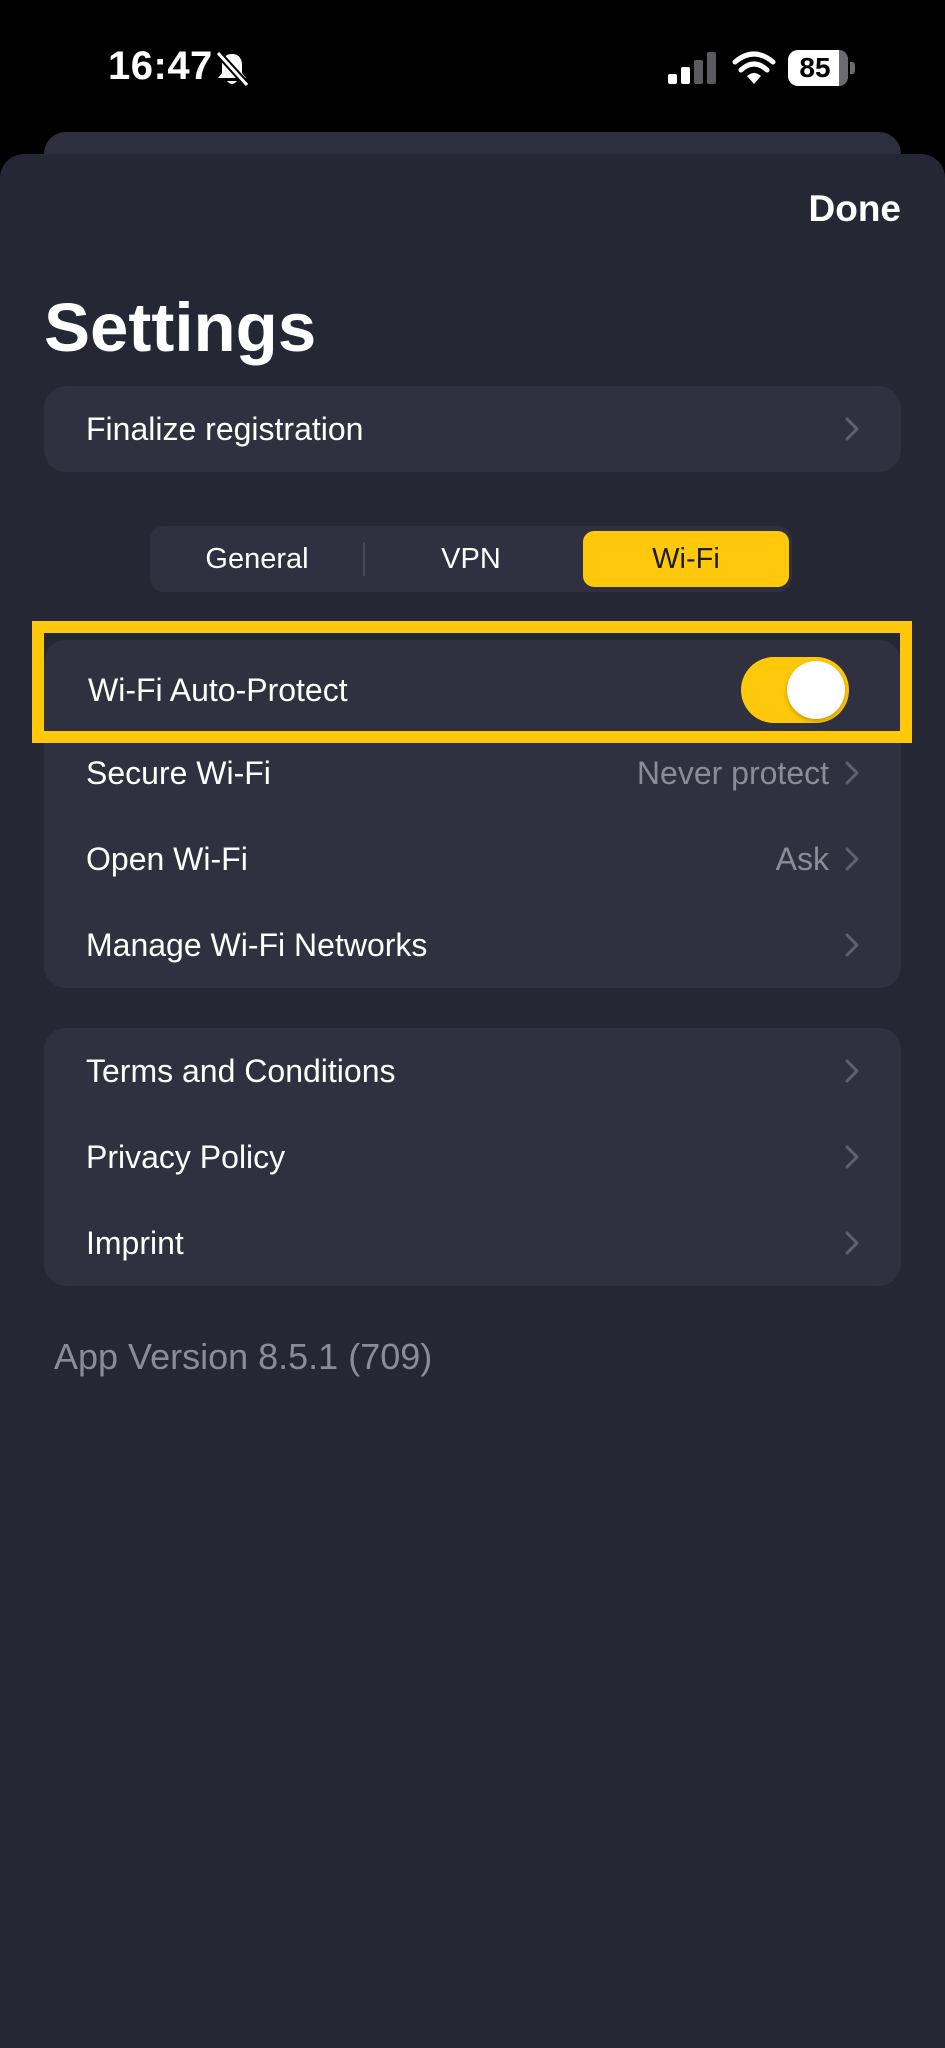 The height and width of the screenshot is (2048, 945). I want to click on secure-wifi-value: Never protect, so click(732, 773).